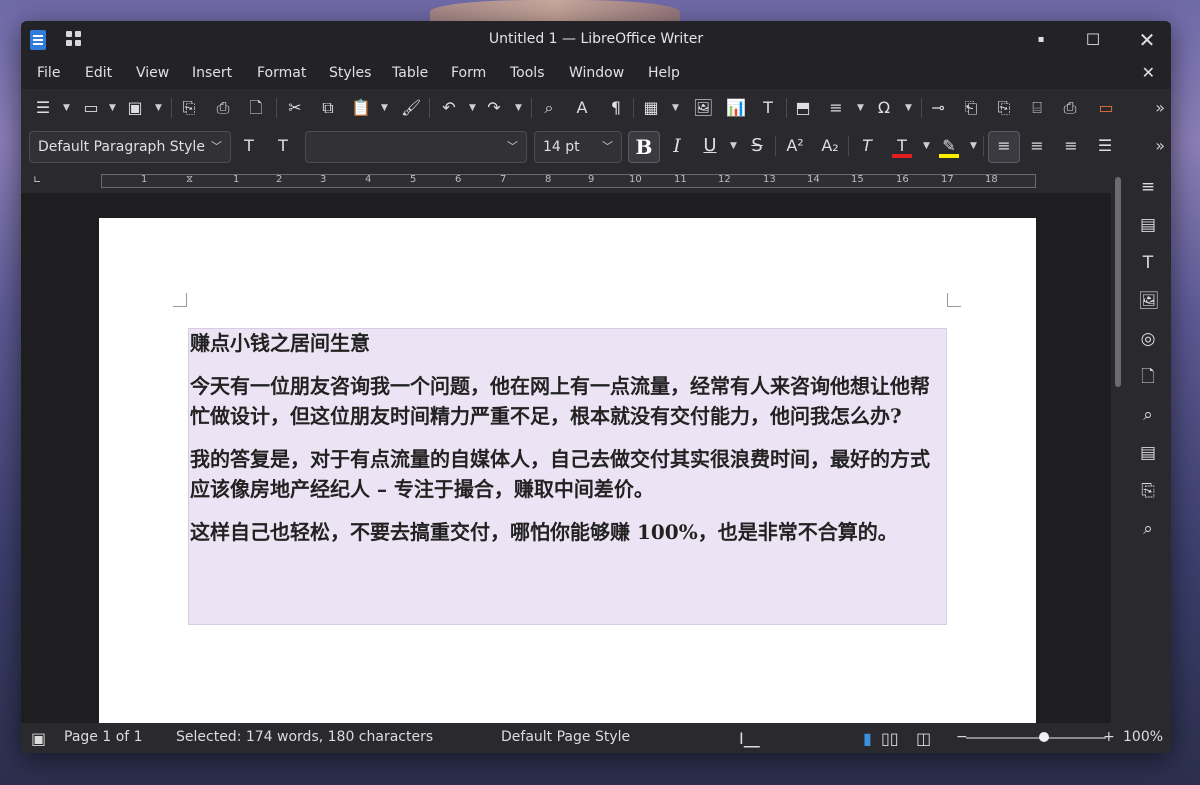  What do you see at coordinates (1149, 301) in the screenshot?
I see `gallery-icon: 🖼` at bounding box center [1149, 301].